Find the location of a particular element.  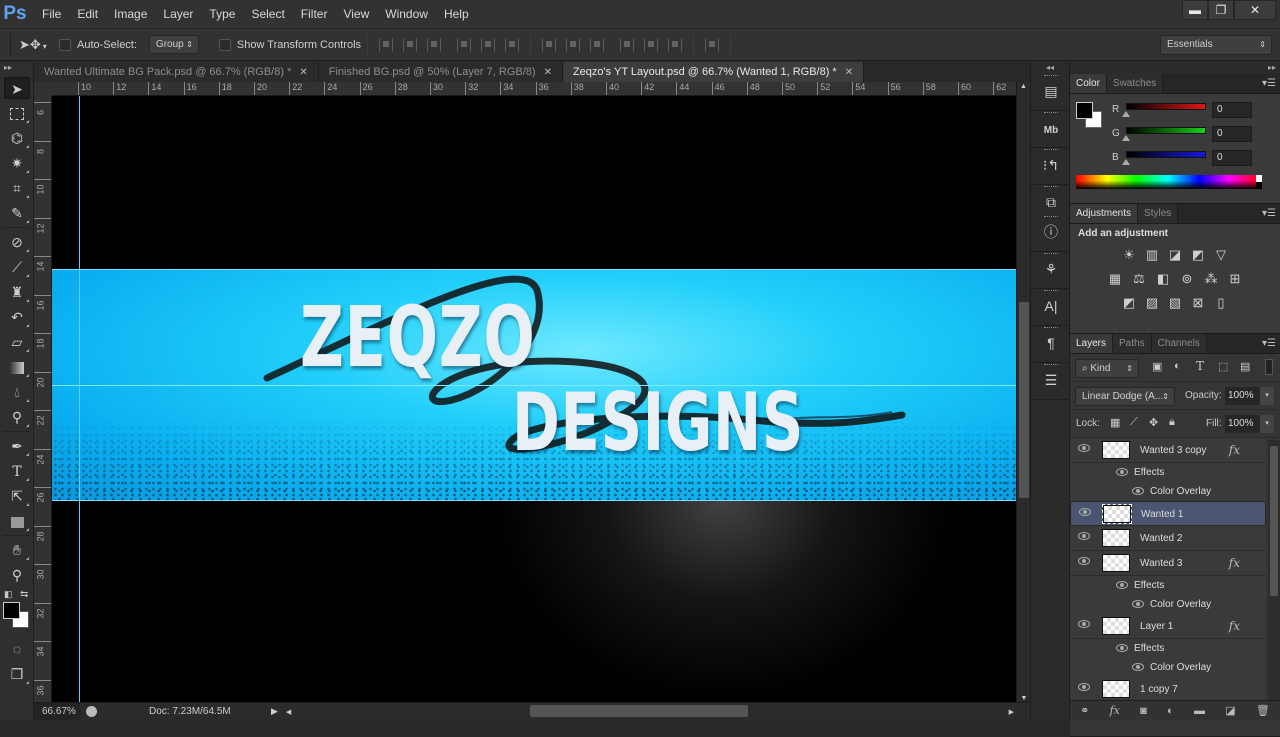

path-selection-tool: ⇱ is located at coordinates (17, 496).